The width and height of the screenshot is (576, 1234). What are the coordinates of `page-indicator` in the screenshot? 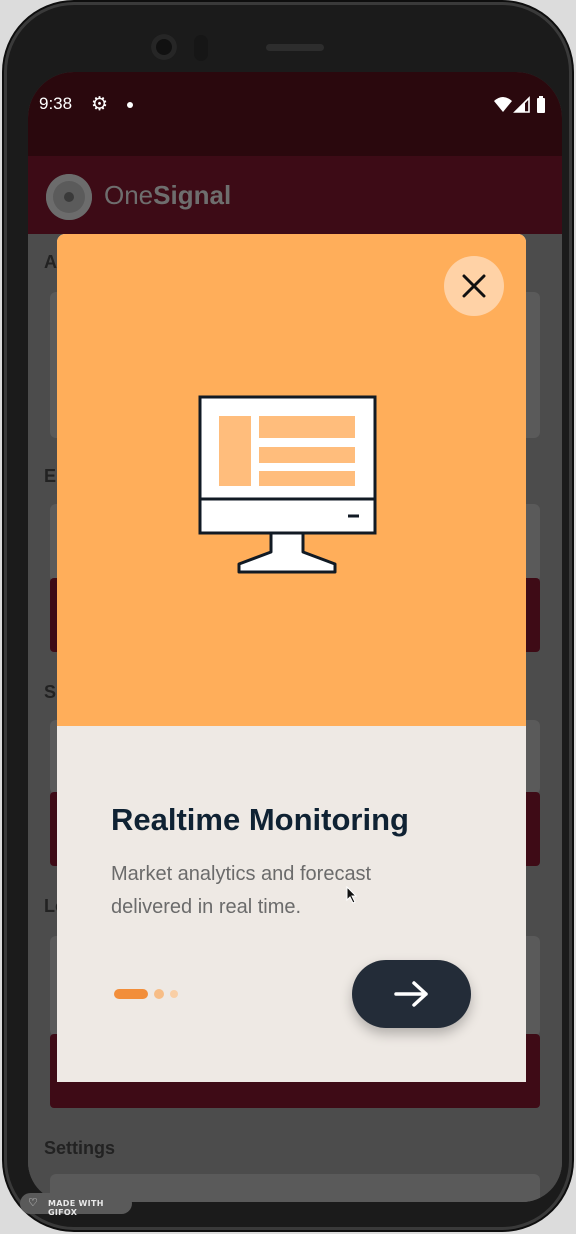 It's located at (149, 994).